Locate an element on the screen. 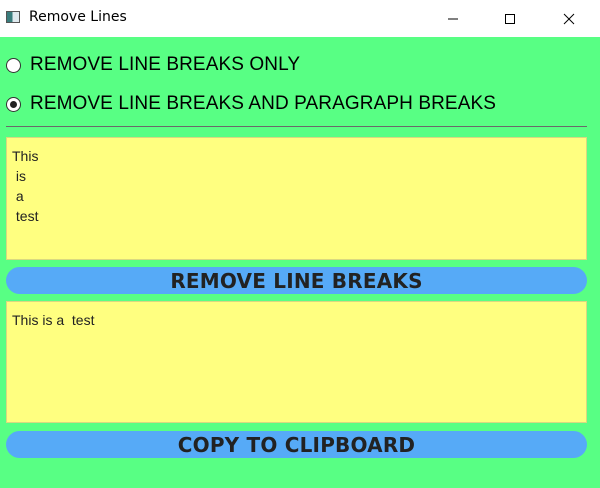 The width and height of the screenshot is (600, 488). title-bar: Remove Lines is located at coordinates (300, 18).